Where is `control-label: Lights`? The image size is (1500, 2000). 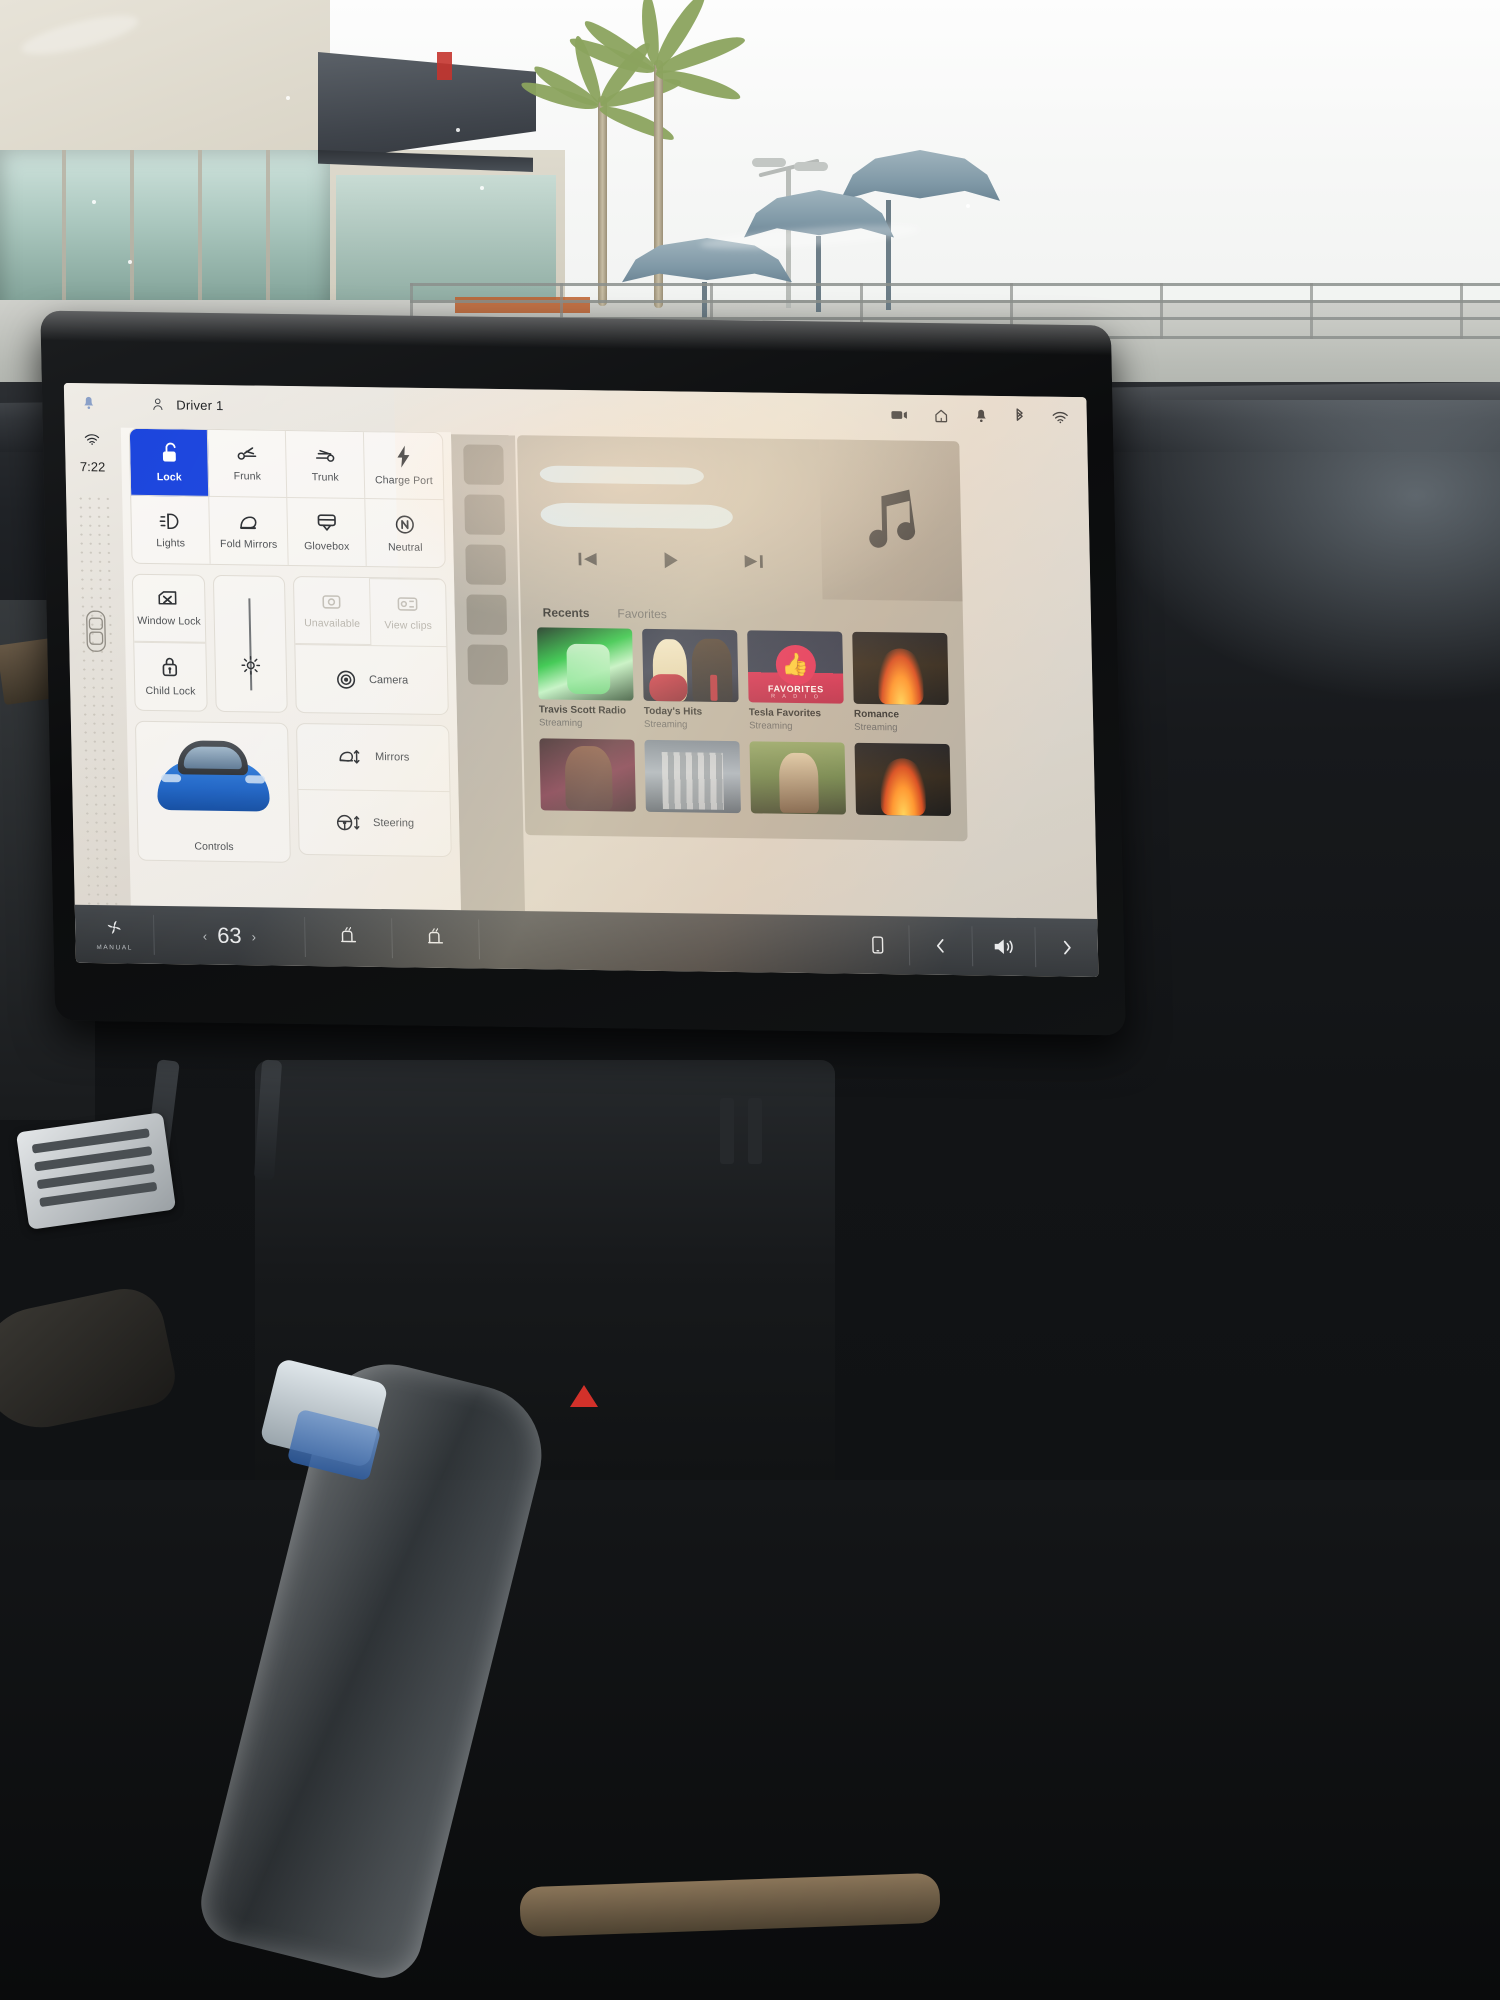 control-label: Lights is located at coordinates (171, 543).